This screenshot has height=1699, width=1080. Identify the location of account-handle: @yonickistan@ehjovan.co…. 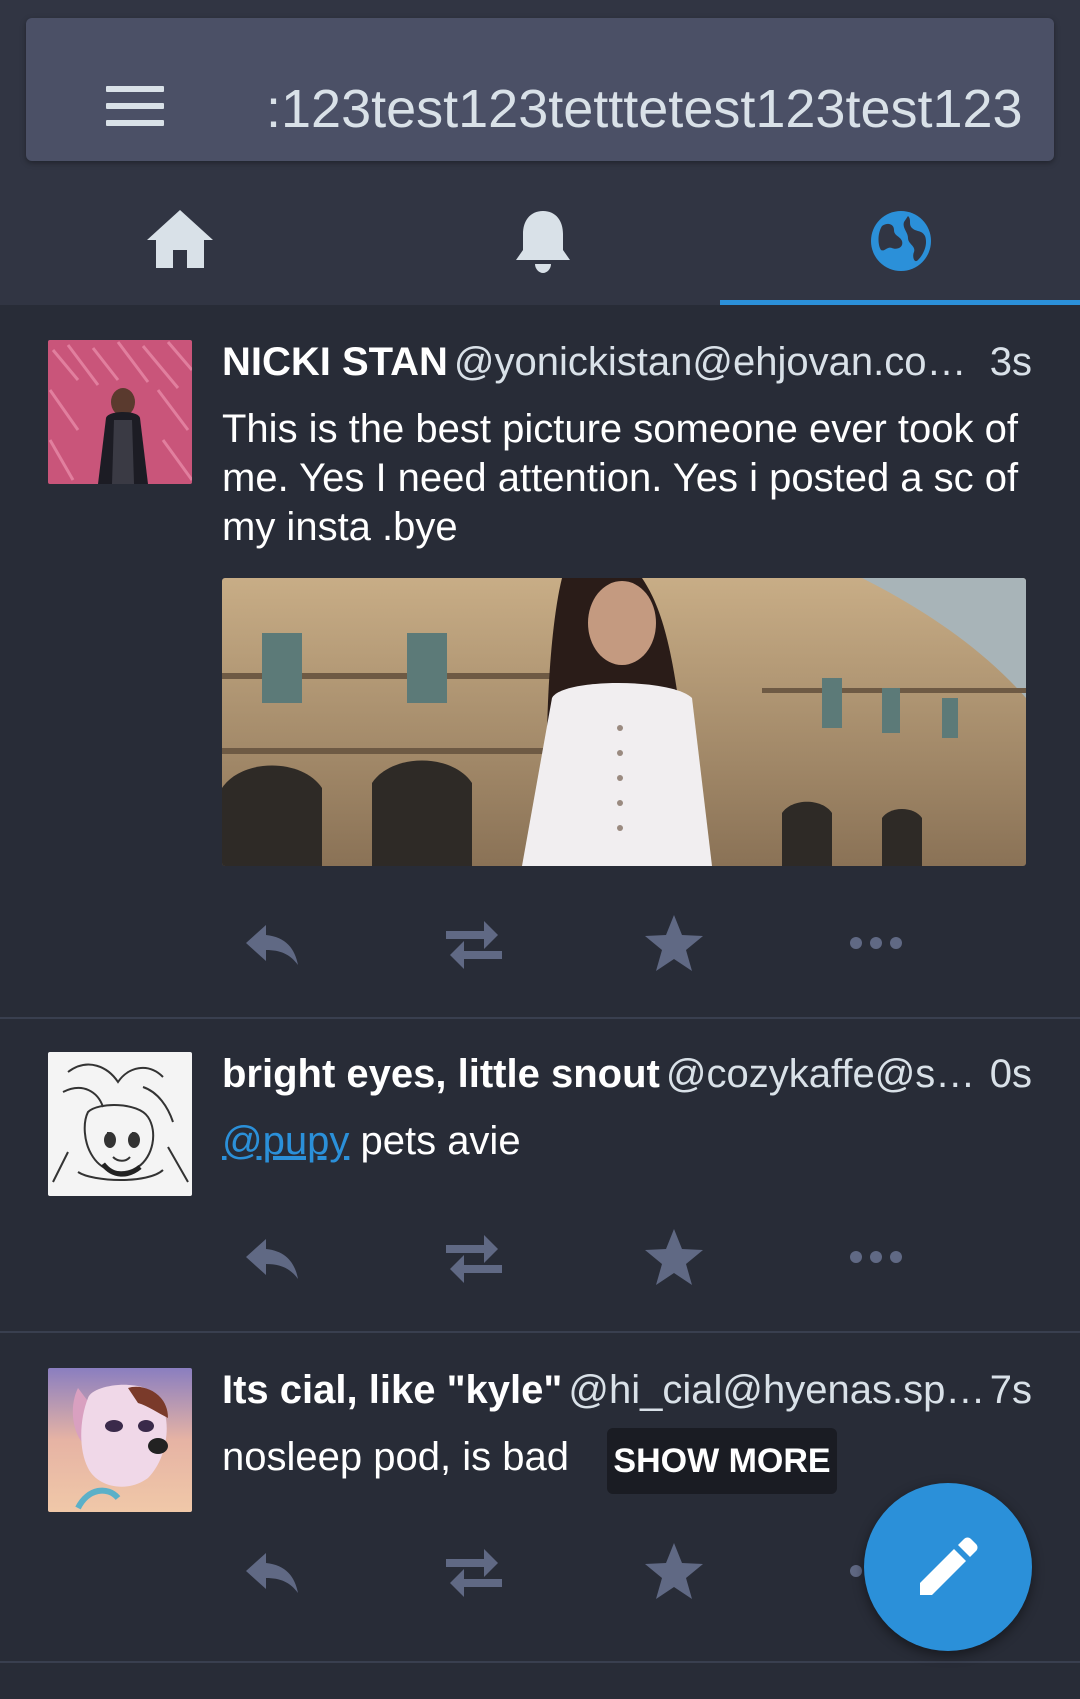
(710, 362).